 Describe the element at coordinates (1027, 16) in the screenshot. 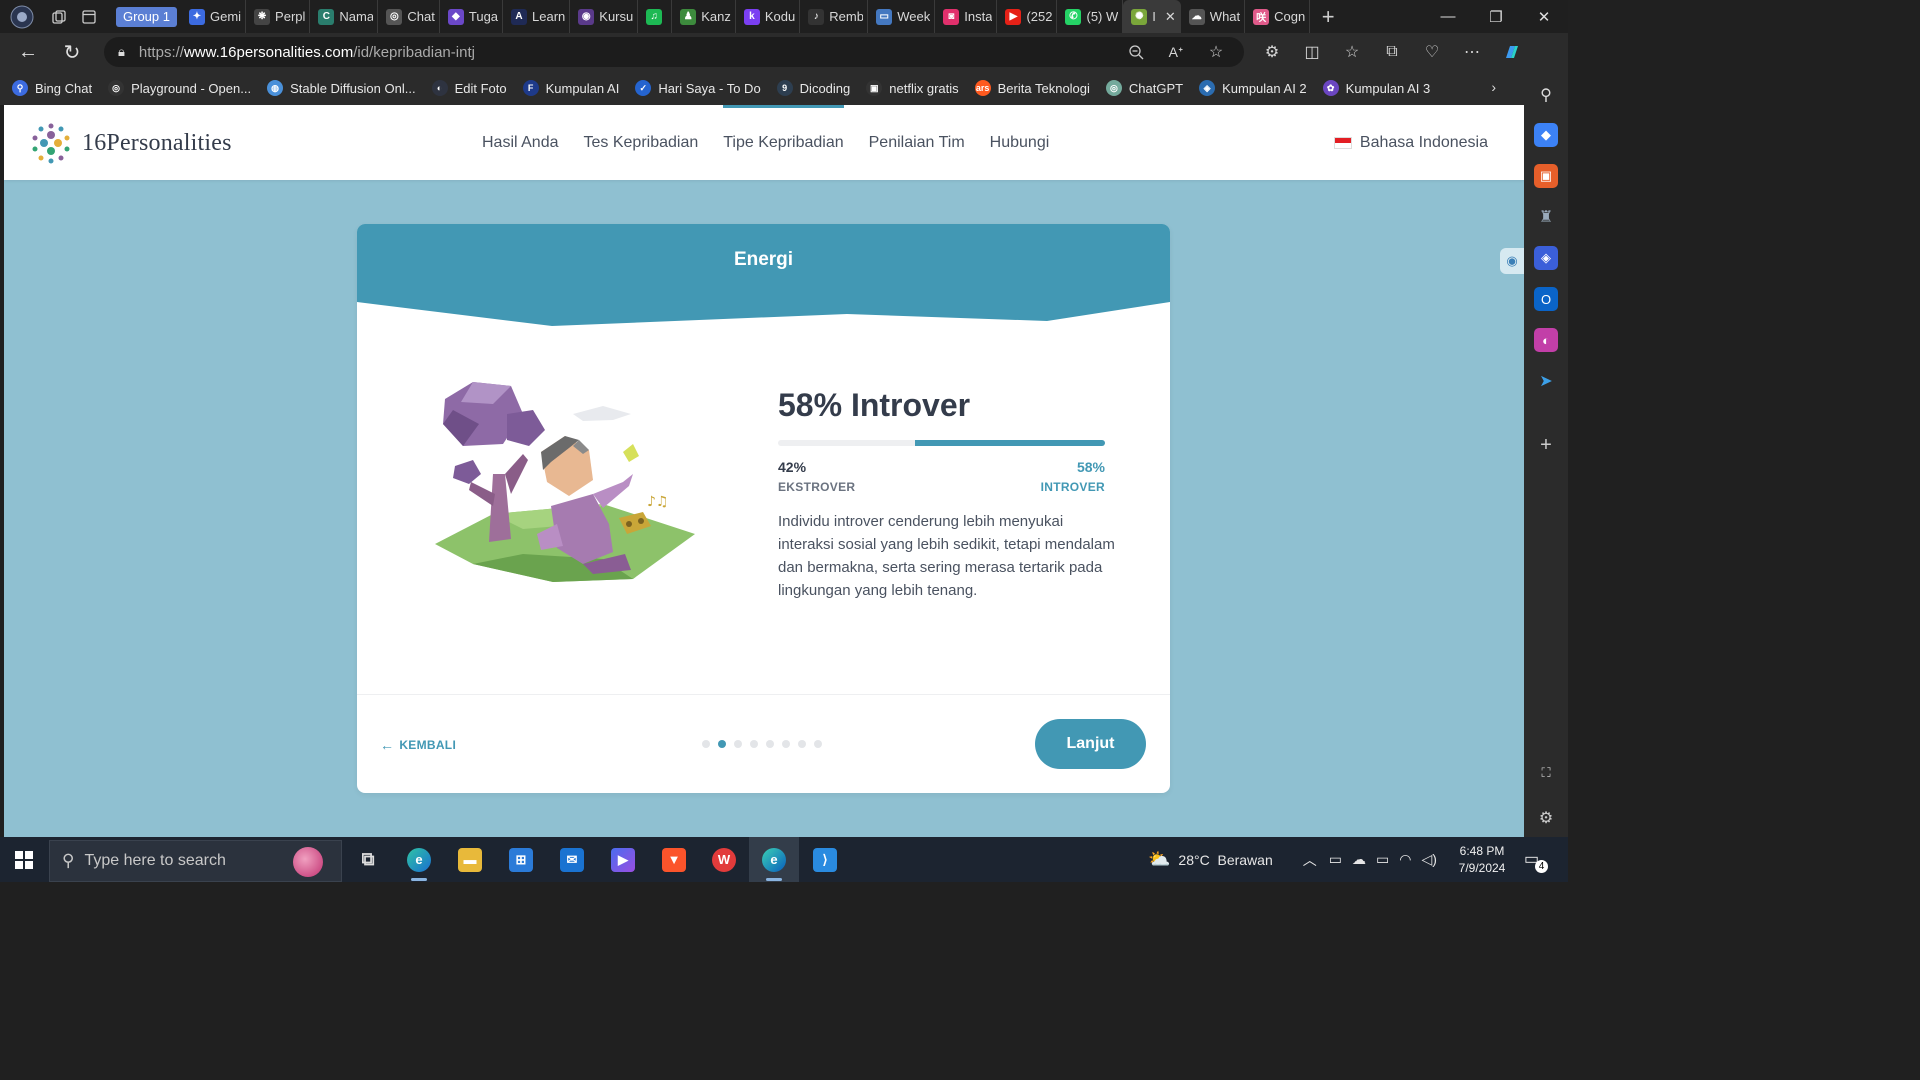

I see `browser-tab: ▶ (252` at that location.